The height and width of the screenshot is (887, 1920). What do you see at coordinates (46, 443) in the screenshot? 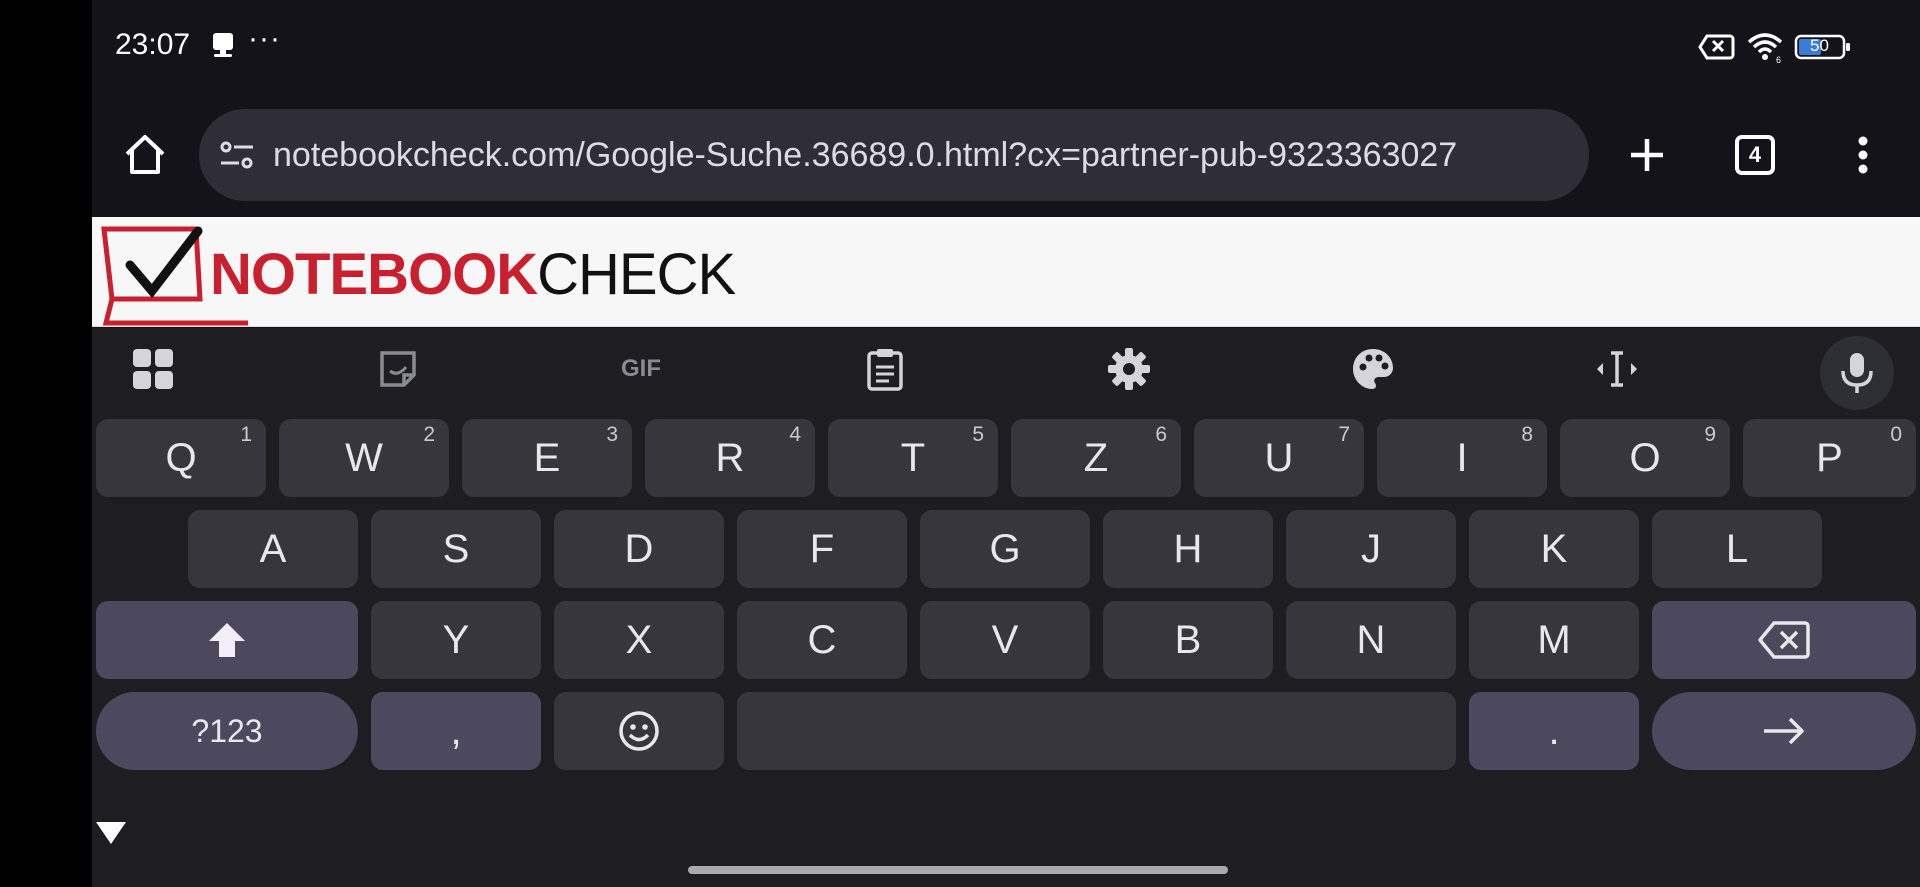
I see `left-black-bar` at bounding box center [46, 443].